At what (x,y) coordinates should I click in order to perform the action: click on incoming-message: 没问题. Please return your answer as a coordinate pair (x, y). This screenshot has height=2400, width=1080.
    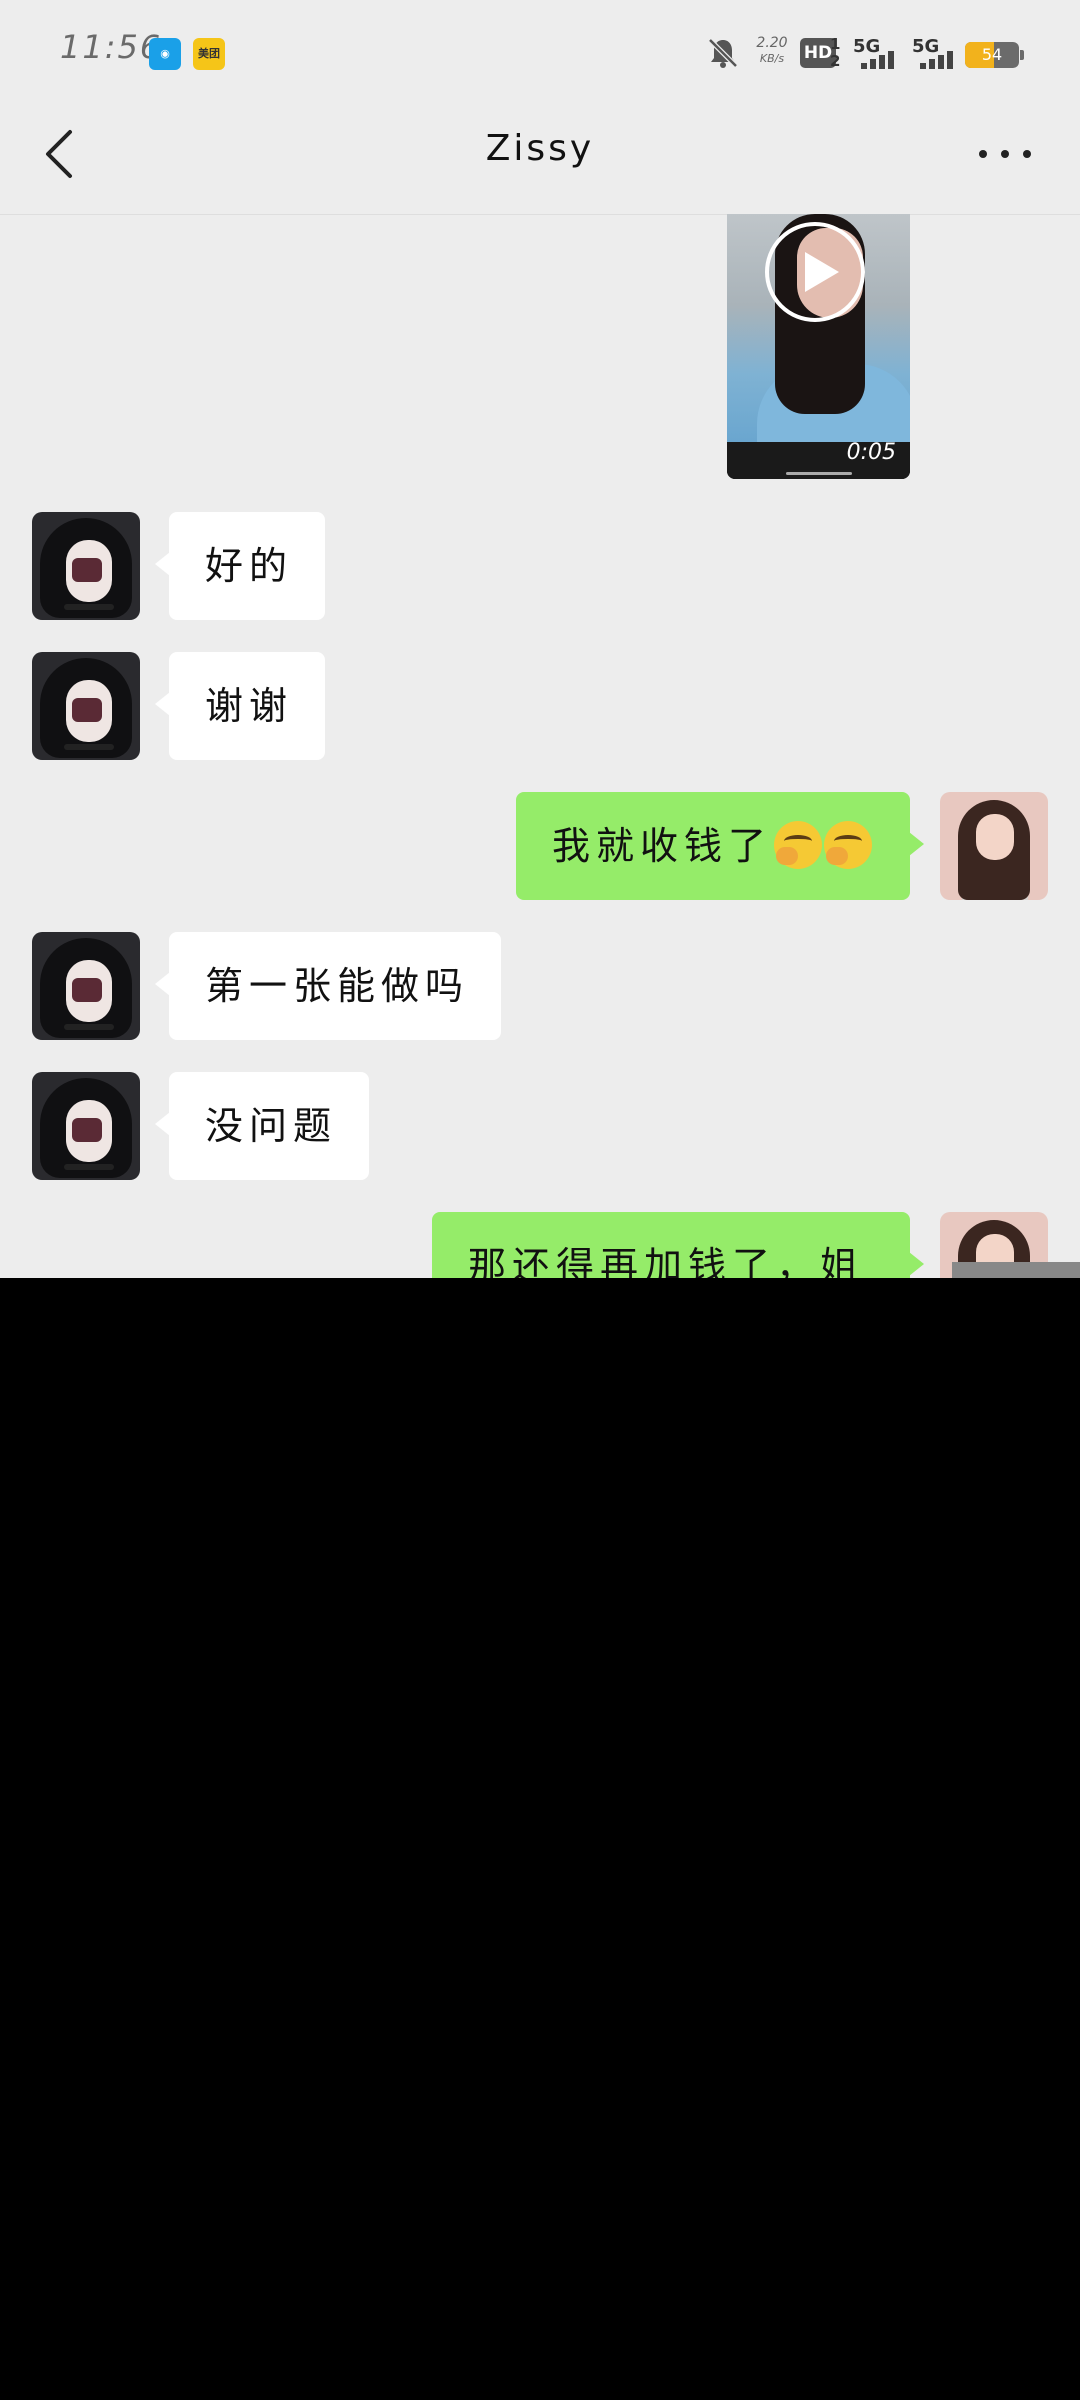
    Looking at the image, I should click on (262, 1126).